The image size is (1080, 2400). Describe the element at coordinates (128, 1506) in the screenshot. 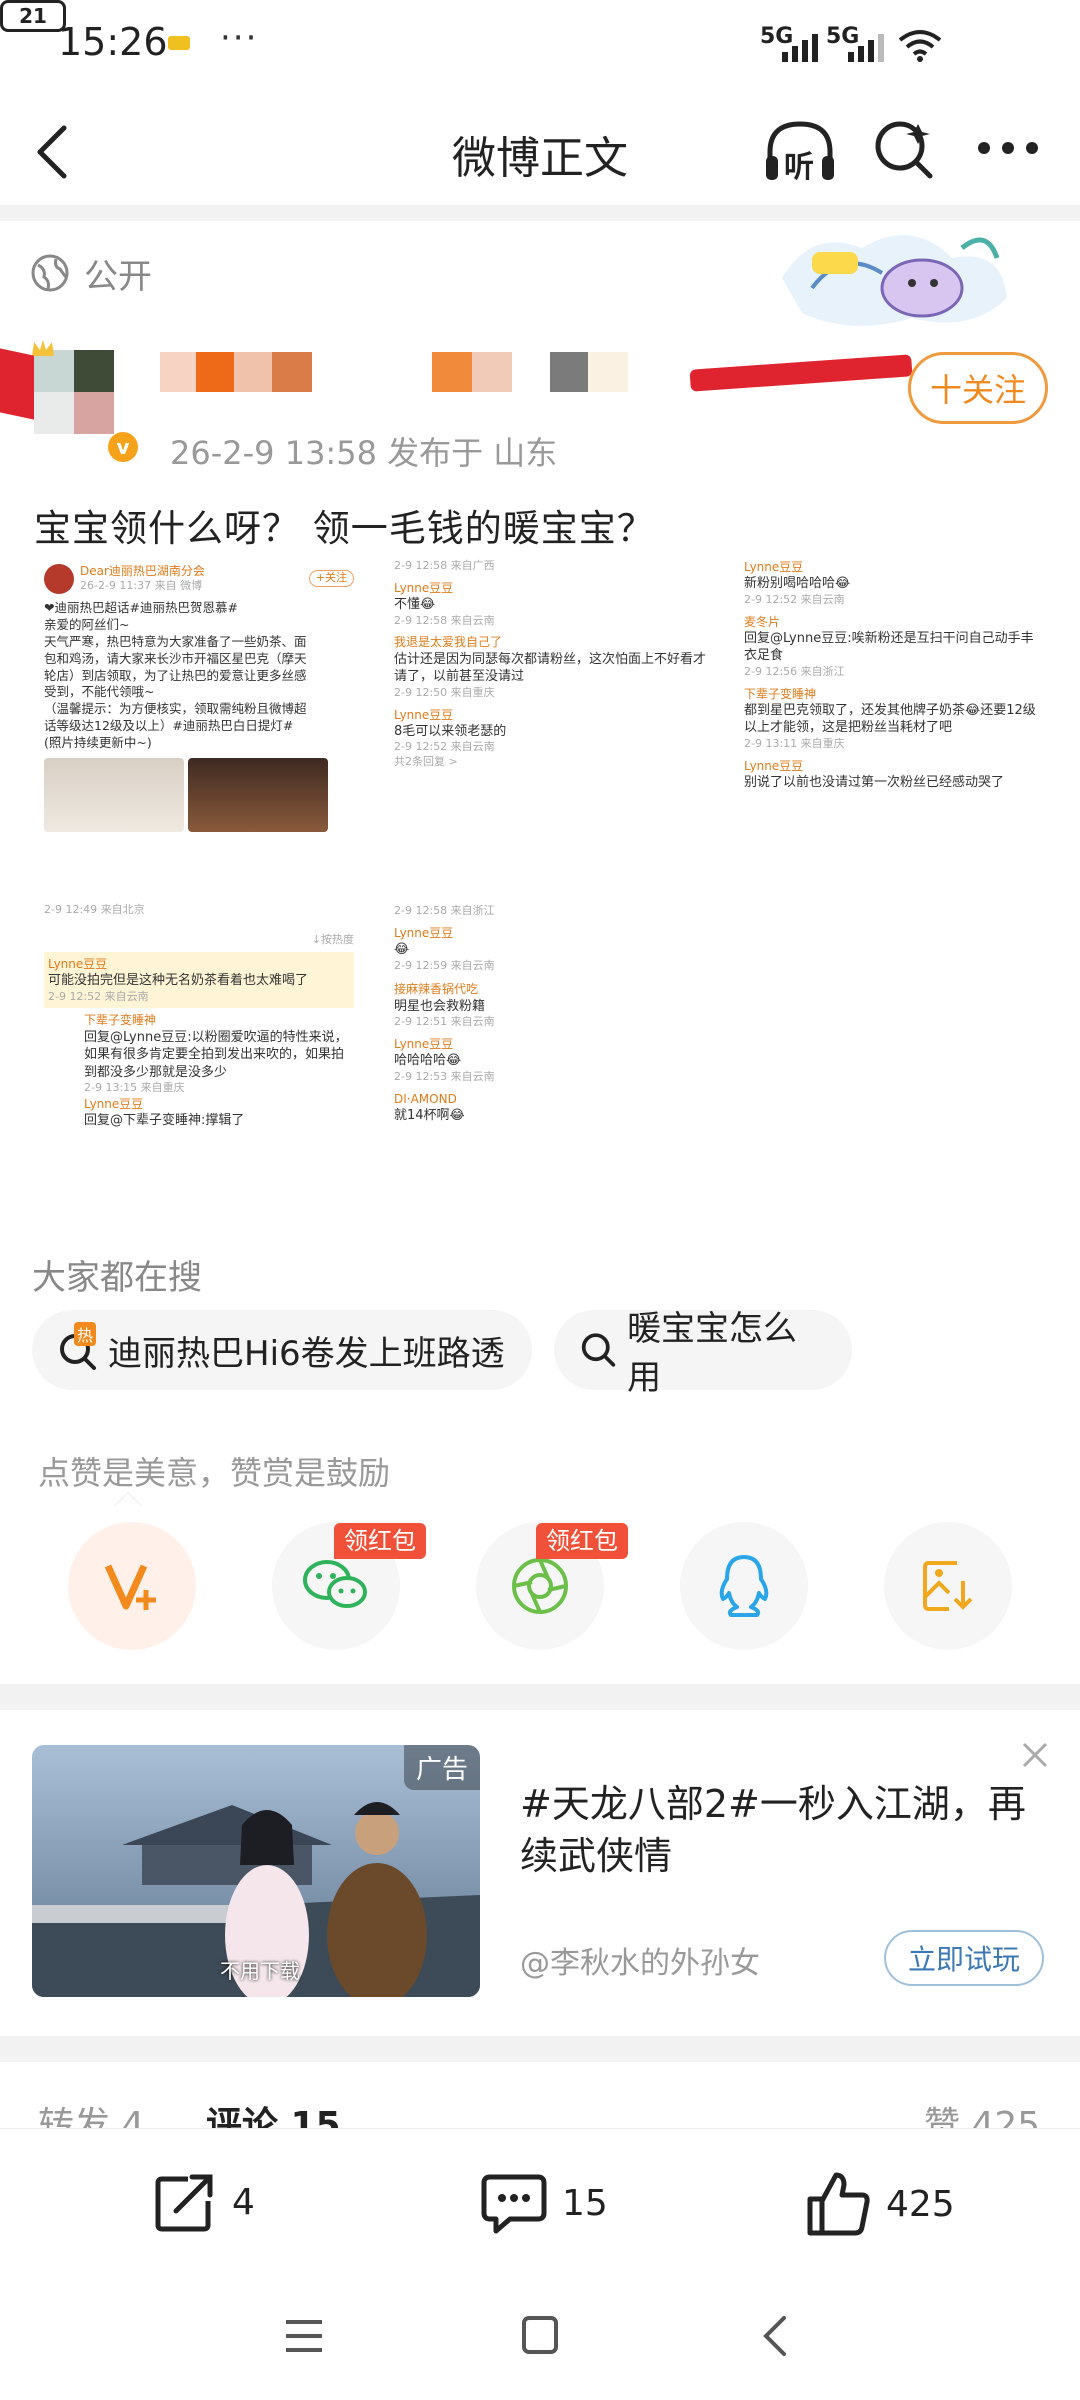

I see `tooltip-pointer` at that location.